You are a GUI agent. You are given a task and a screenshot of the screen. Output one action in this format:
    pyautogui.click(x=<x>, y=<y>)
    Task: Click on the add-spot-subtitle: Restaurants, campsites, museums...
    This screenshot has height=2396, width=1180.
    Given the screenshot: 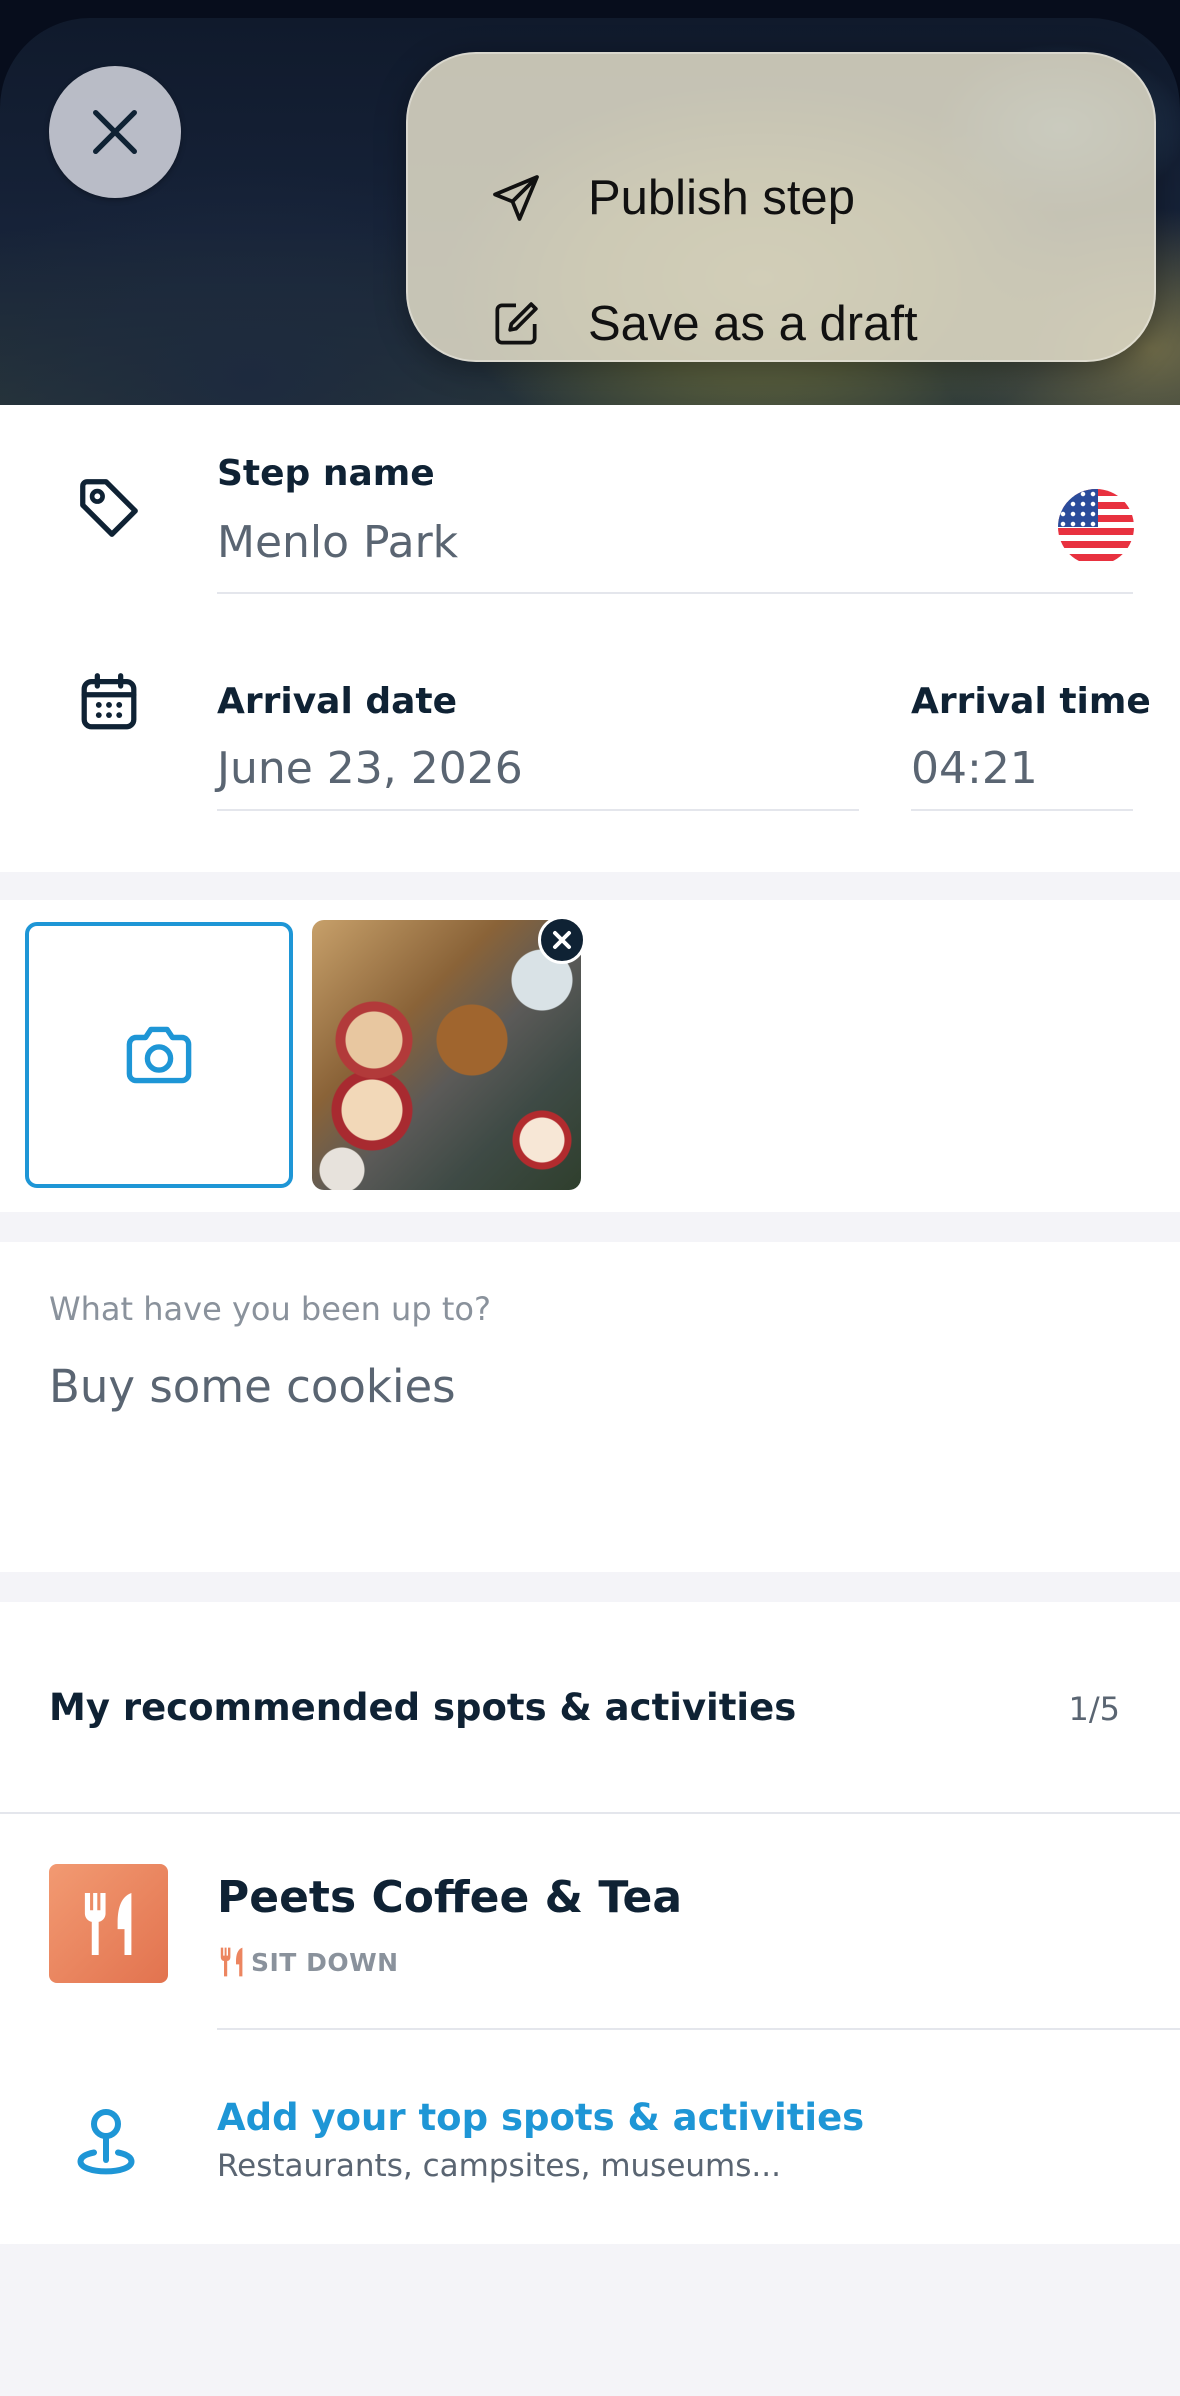 What is the action you would take?
    pyautogui.click(x=499, y=2166)
    